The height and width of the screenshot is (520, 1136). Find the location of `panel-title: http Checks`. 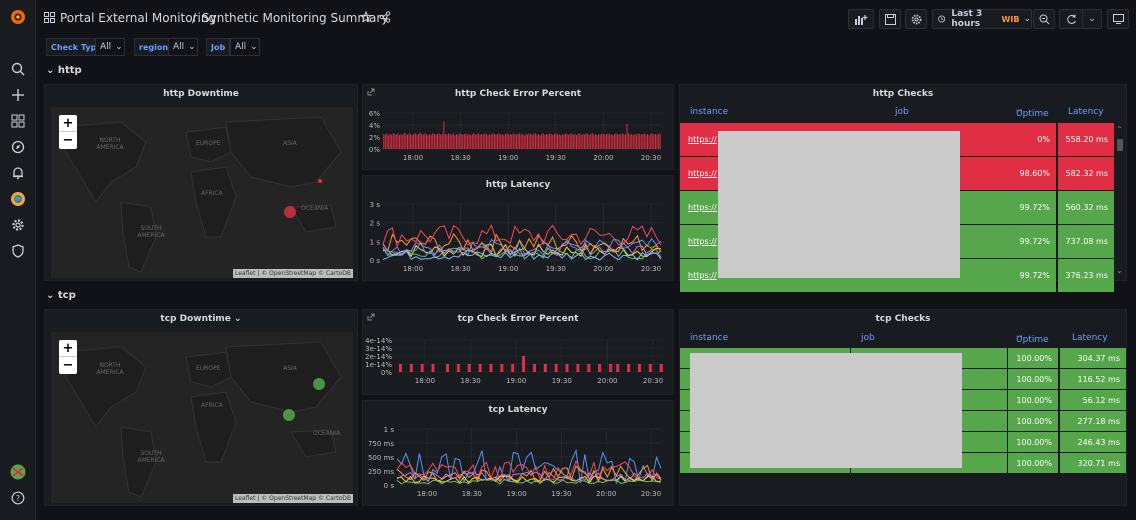

panel-title: http Checks is located at coordinates (903, 94).